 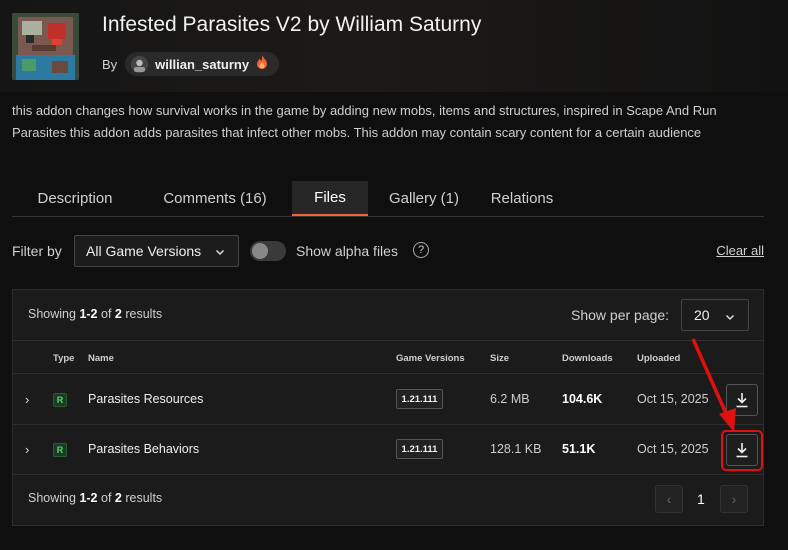 I want to click on author-row: By willian_saturny, so click(x=191, y=64).